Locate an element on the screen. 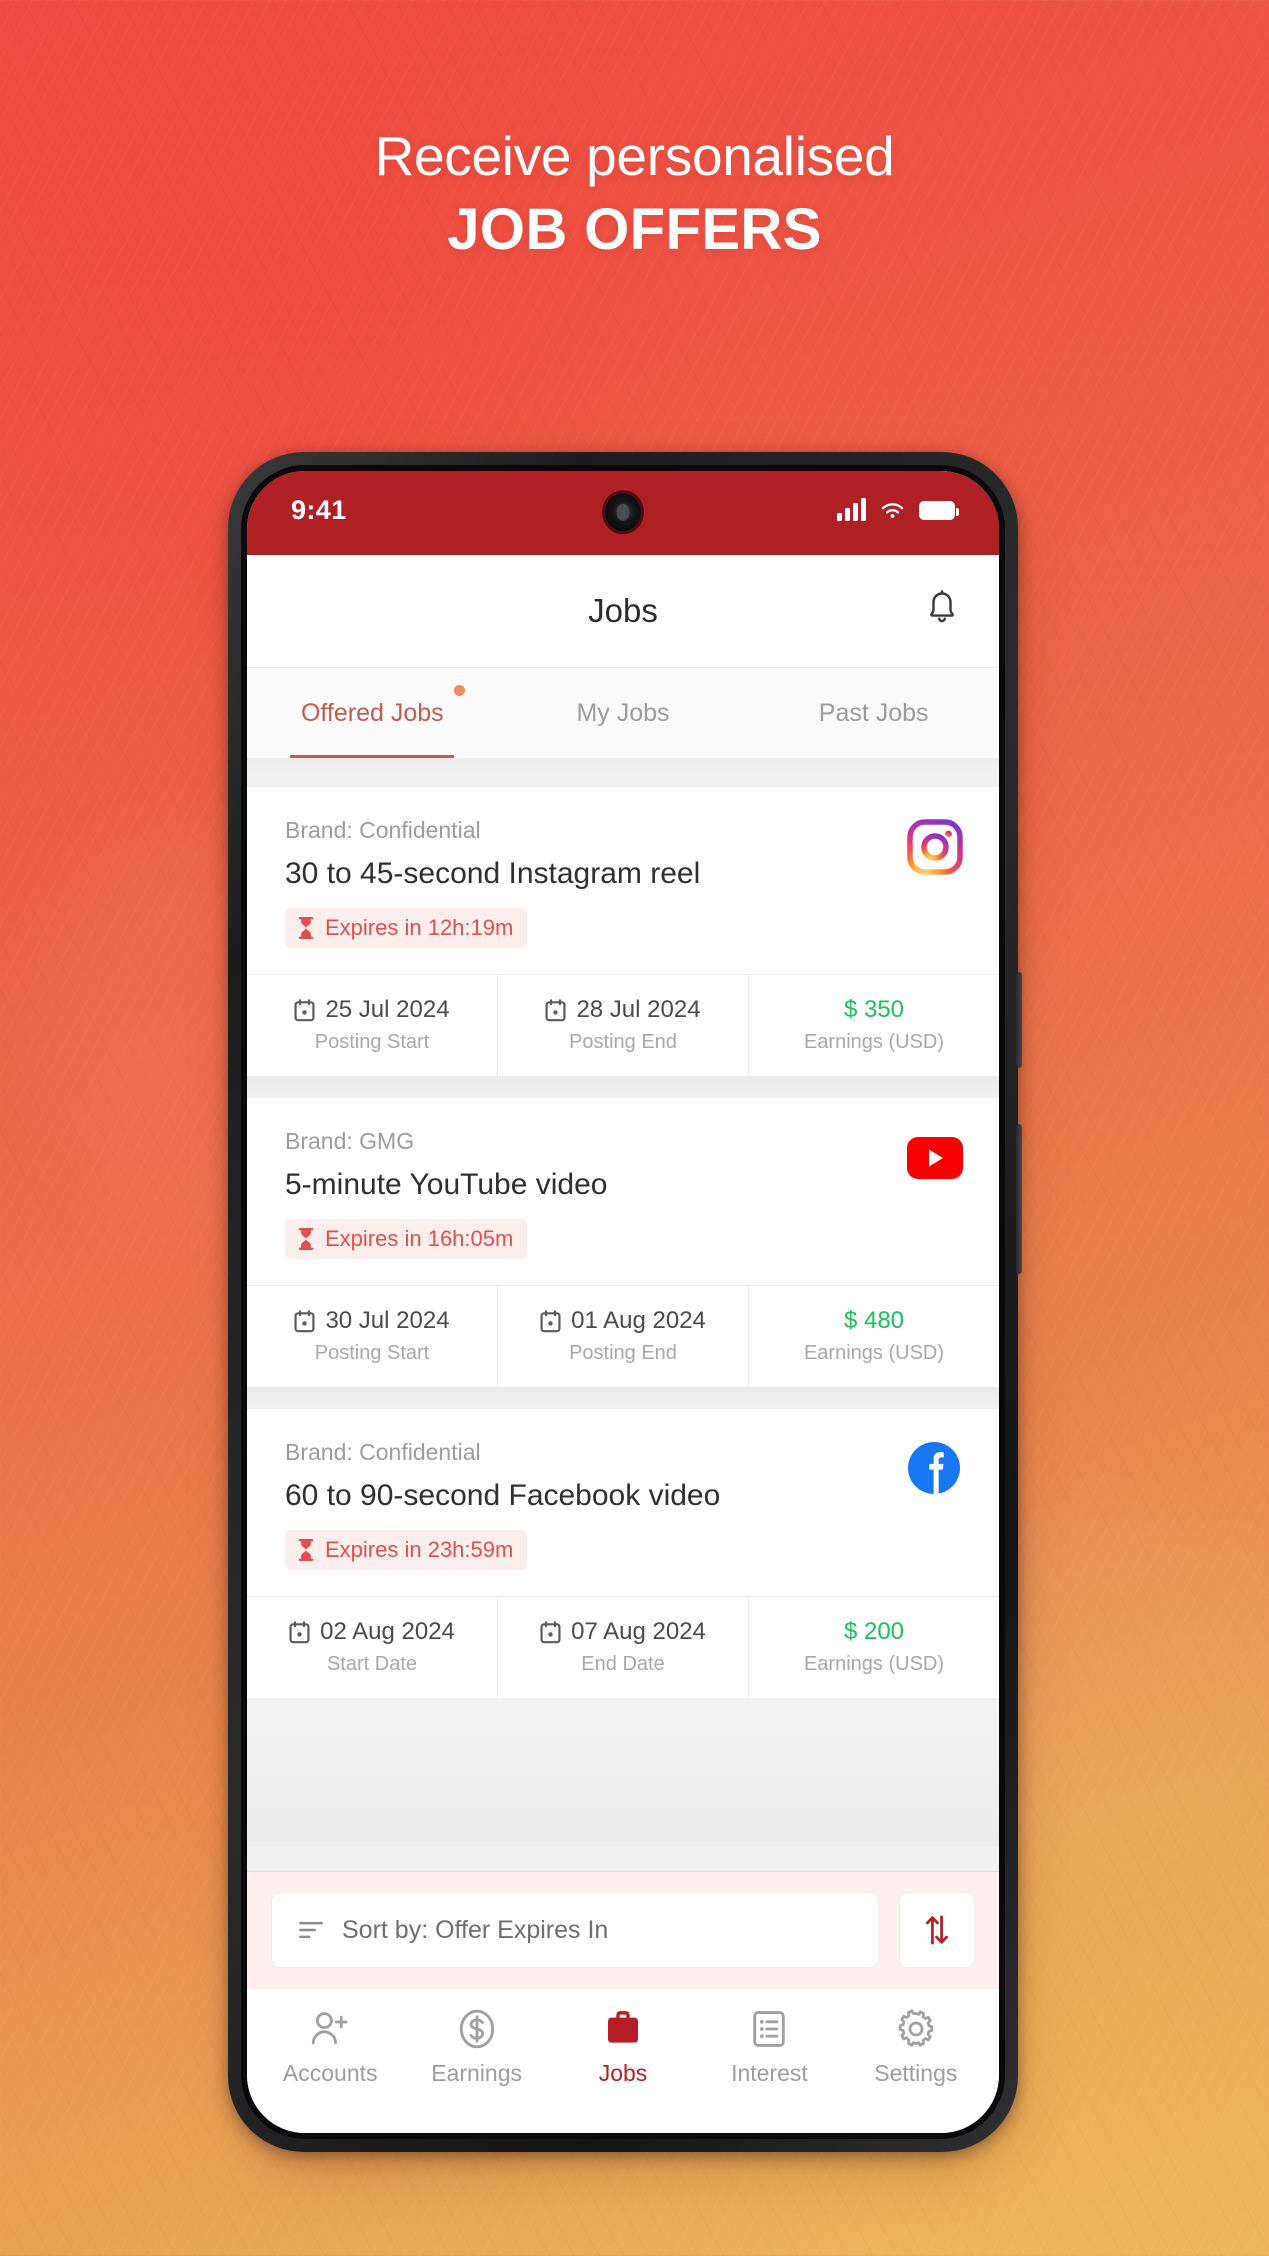 The height and width of the screenshot is (2256, 1269). job-expiry-badge: Expires in 23h:59m is located at coordinates (406, 1550).